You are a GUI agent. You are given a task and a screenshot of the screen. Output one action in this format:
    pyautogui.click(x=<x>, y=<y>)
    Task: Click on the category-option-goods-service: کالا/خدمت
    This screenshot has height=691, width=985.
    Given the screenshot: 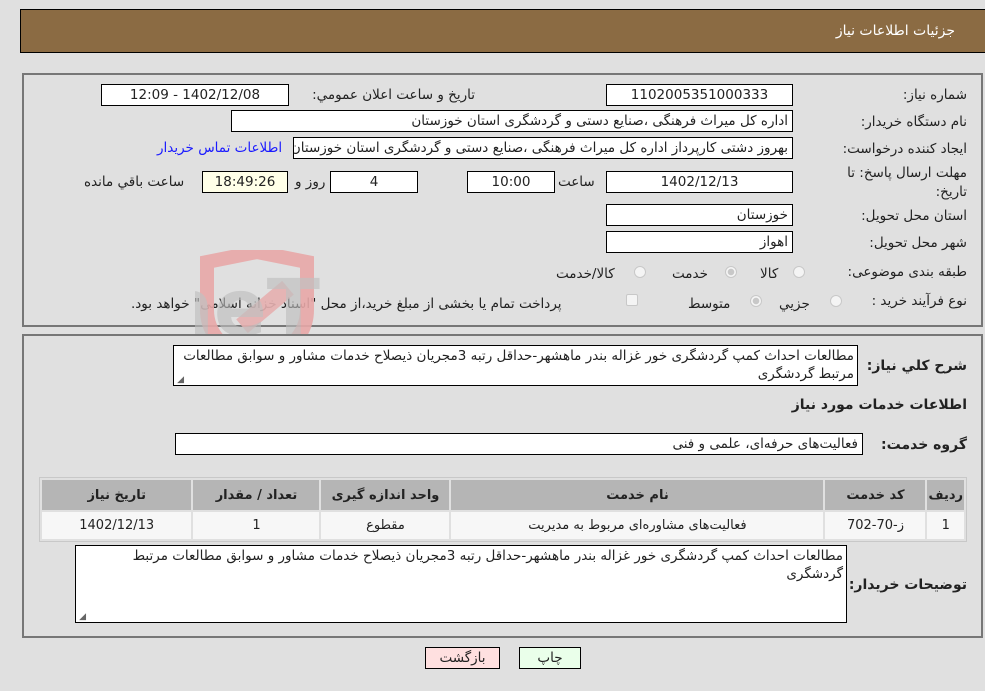 What is the action you would take?
    pyautogui.click(x=585, y=274)
    